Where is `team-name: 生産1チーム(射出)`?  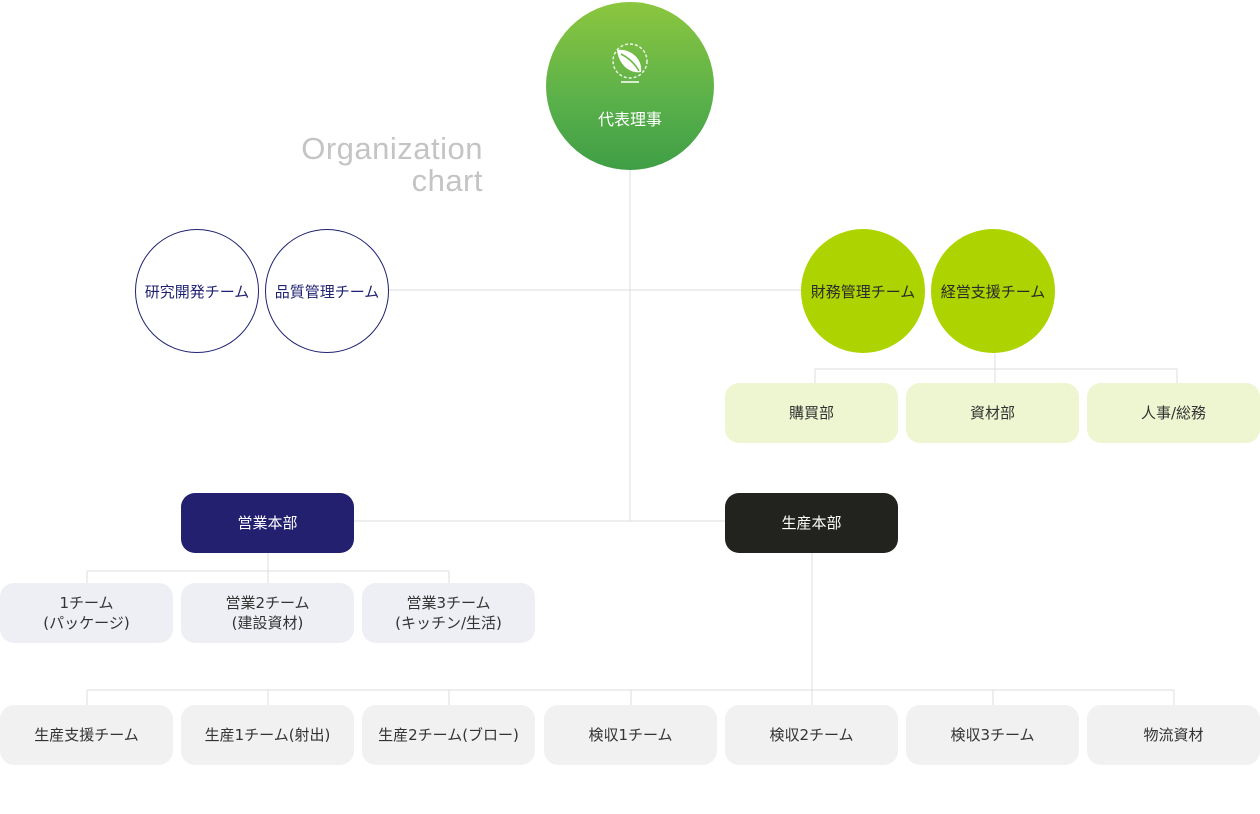
team-name: 生産1チーム(射出) is located at coordinates (267, 735).